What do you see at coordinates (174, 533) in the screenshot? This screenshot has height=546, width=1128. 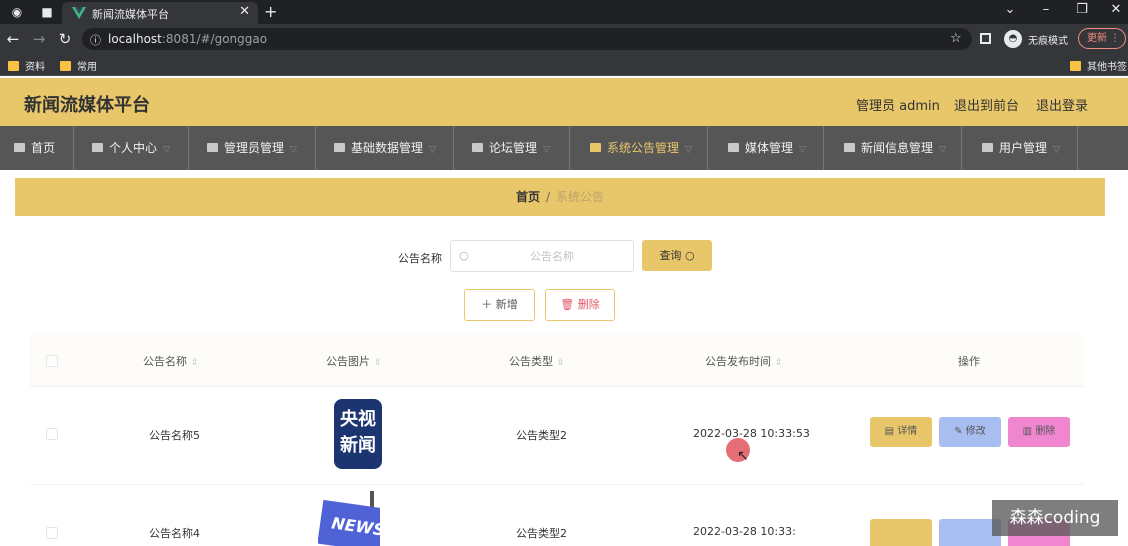 I see `row-name: 公告名称4` at bounding box center [174, 533].